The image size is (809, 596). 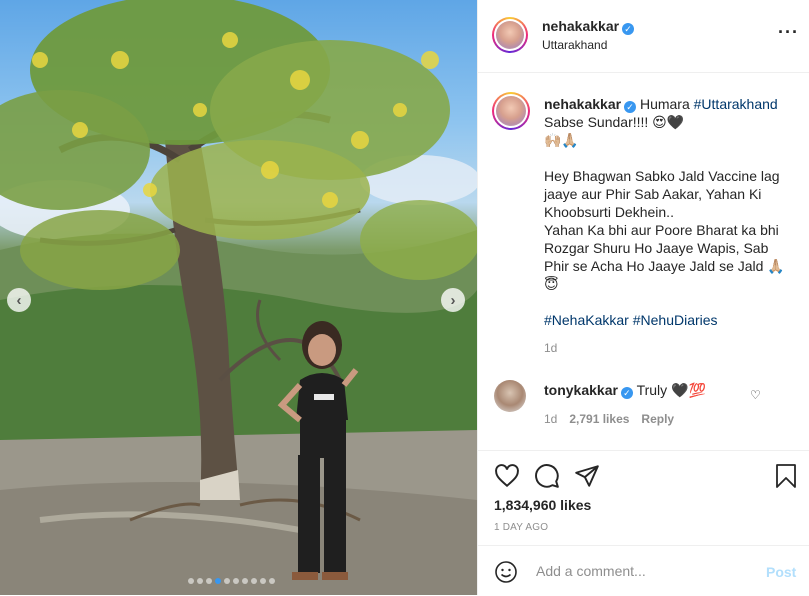 I want to click on save-bookmark-icon, so click(x=786, y=476).